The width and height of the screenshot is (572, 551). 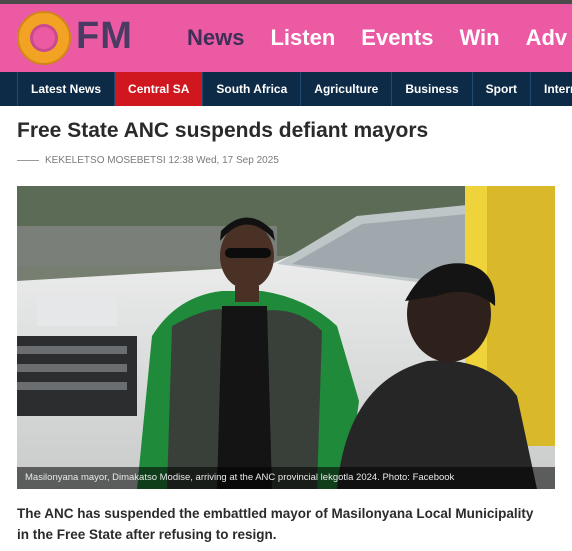 What do you see at coordinates (479, 38) in the screenshot?
I see `nav-win: Win` at bounding box center [479, 38].